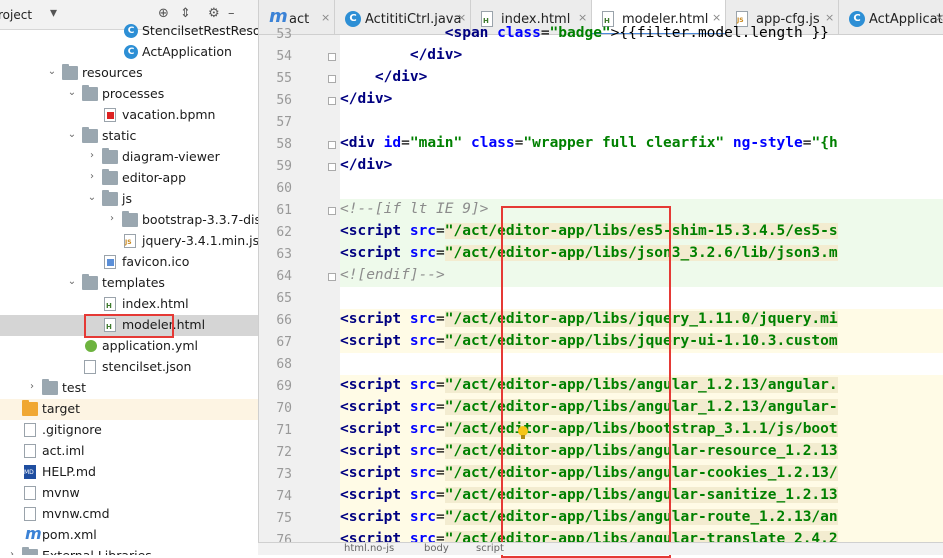 This screenshot has height=558, width=943. I want to click on tree-item: ⌄ js, so click(129, 199).